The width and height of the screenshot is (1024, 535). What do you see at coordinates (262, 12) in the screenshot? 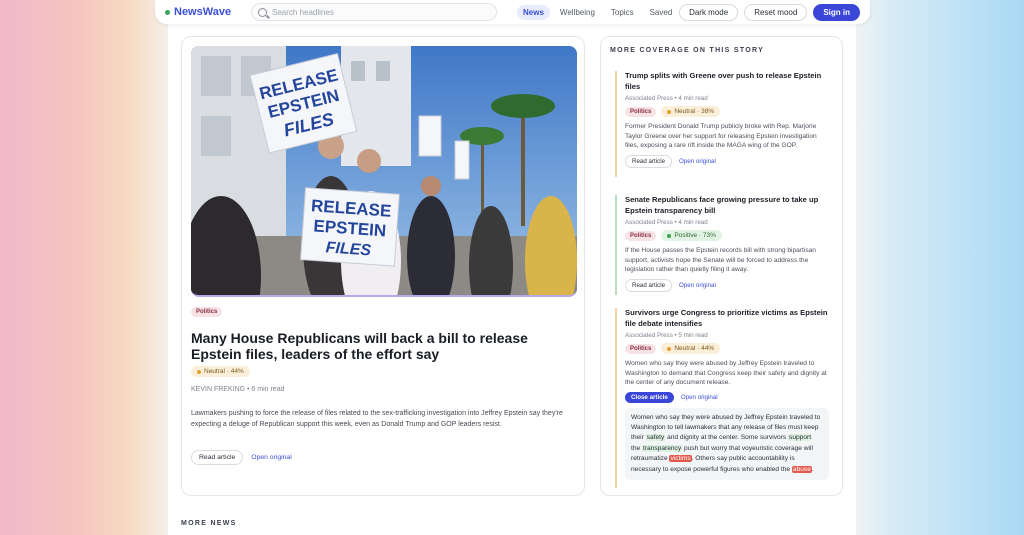
I see `search-icon` at bounding box center [262, 12].